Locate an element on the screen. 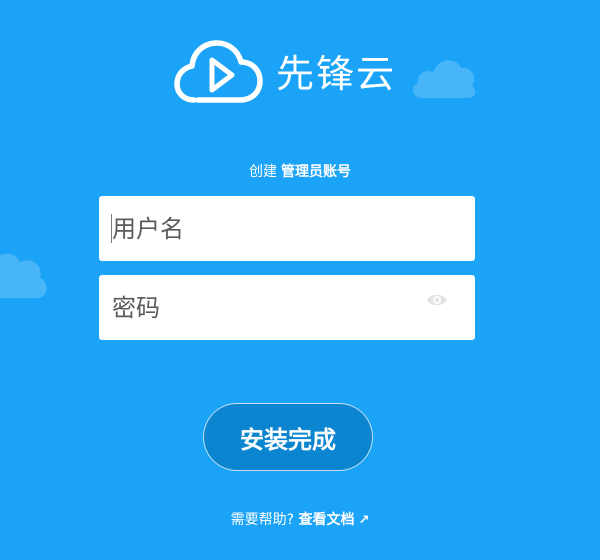  external-arrow-icon: ↗ is located at coordinates (364, 520).